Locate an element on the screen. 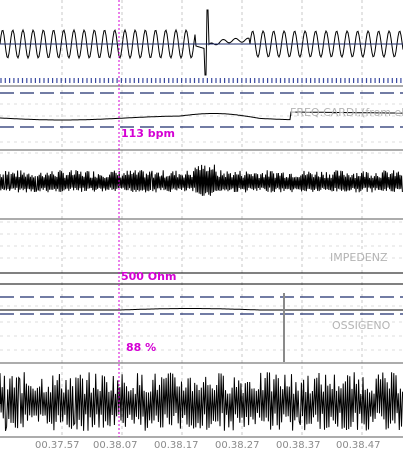  time-tick: 00.38.47 is located at coordinates (358, 445).